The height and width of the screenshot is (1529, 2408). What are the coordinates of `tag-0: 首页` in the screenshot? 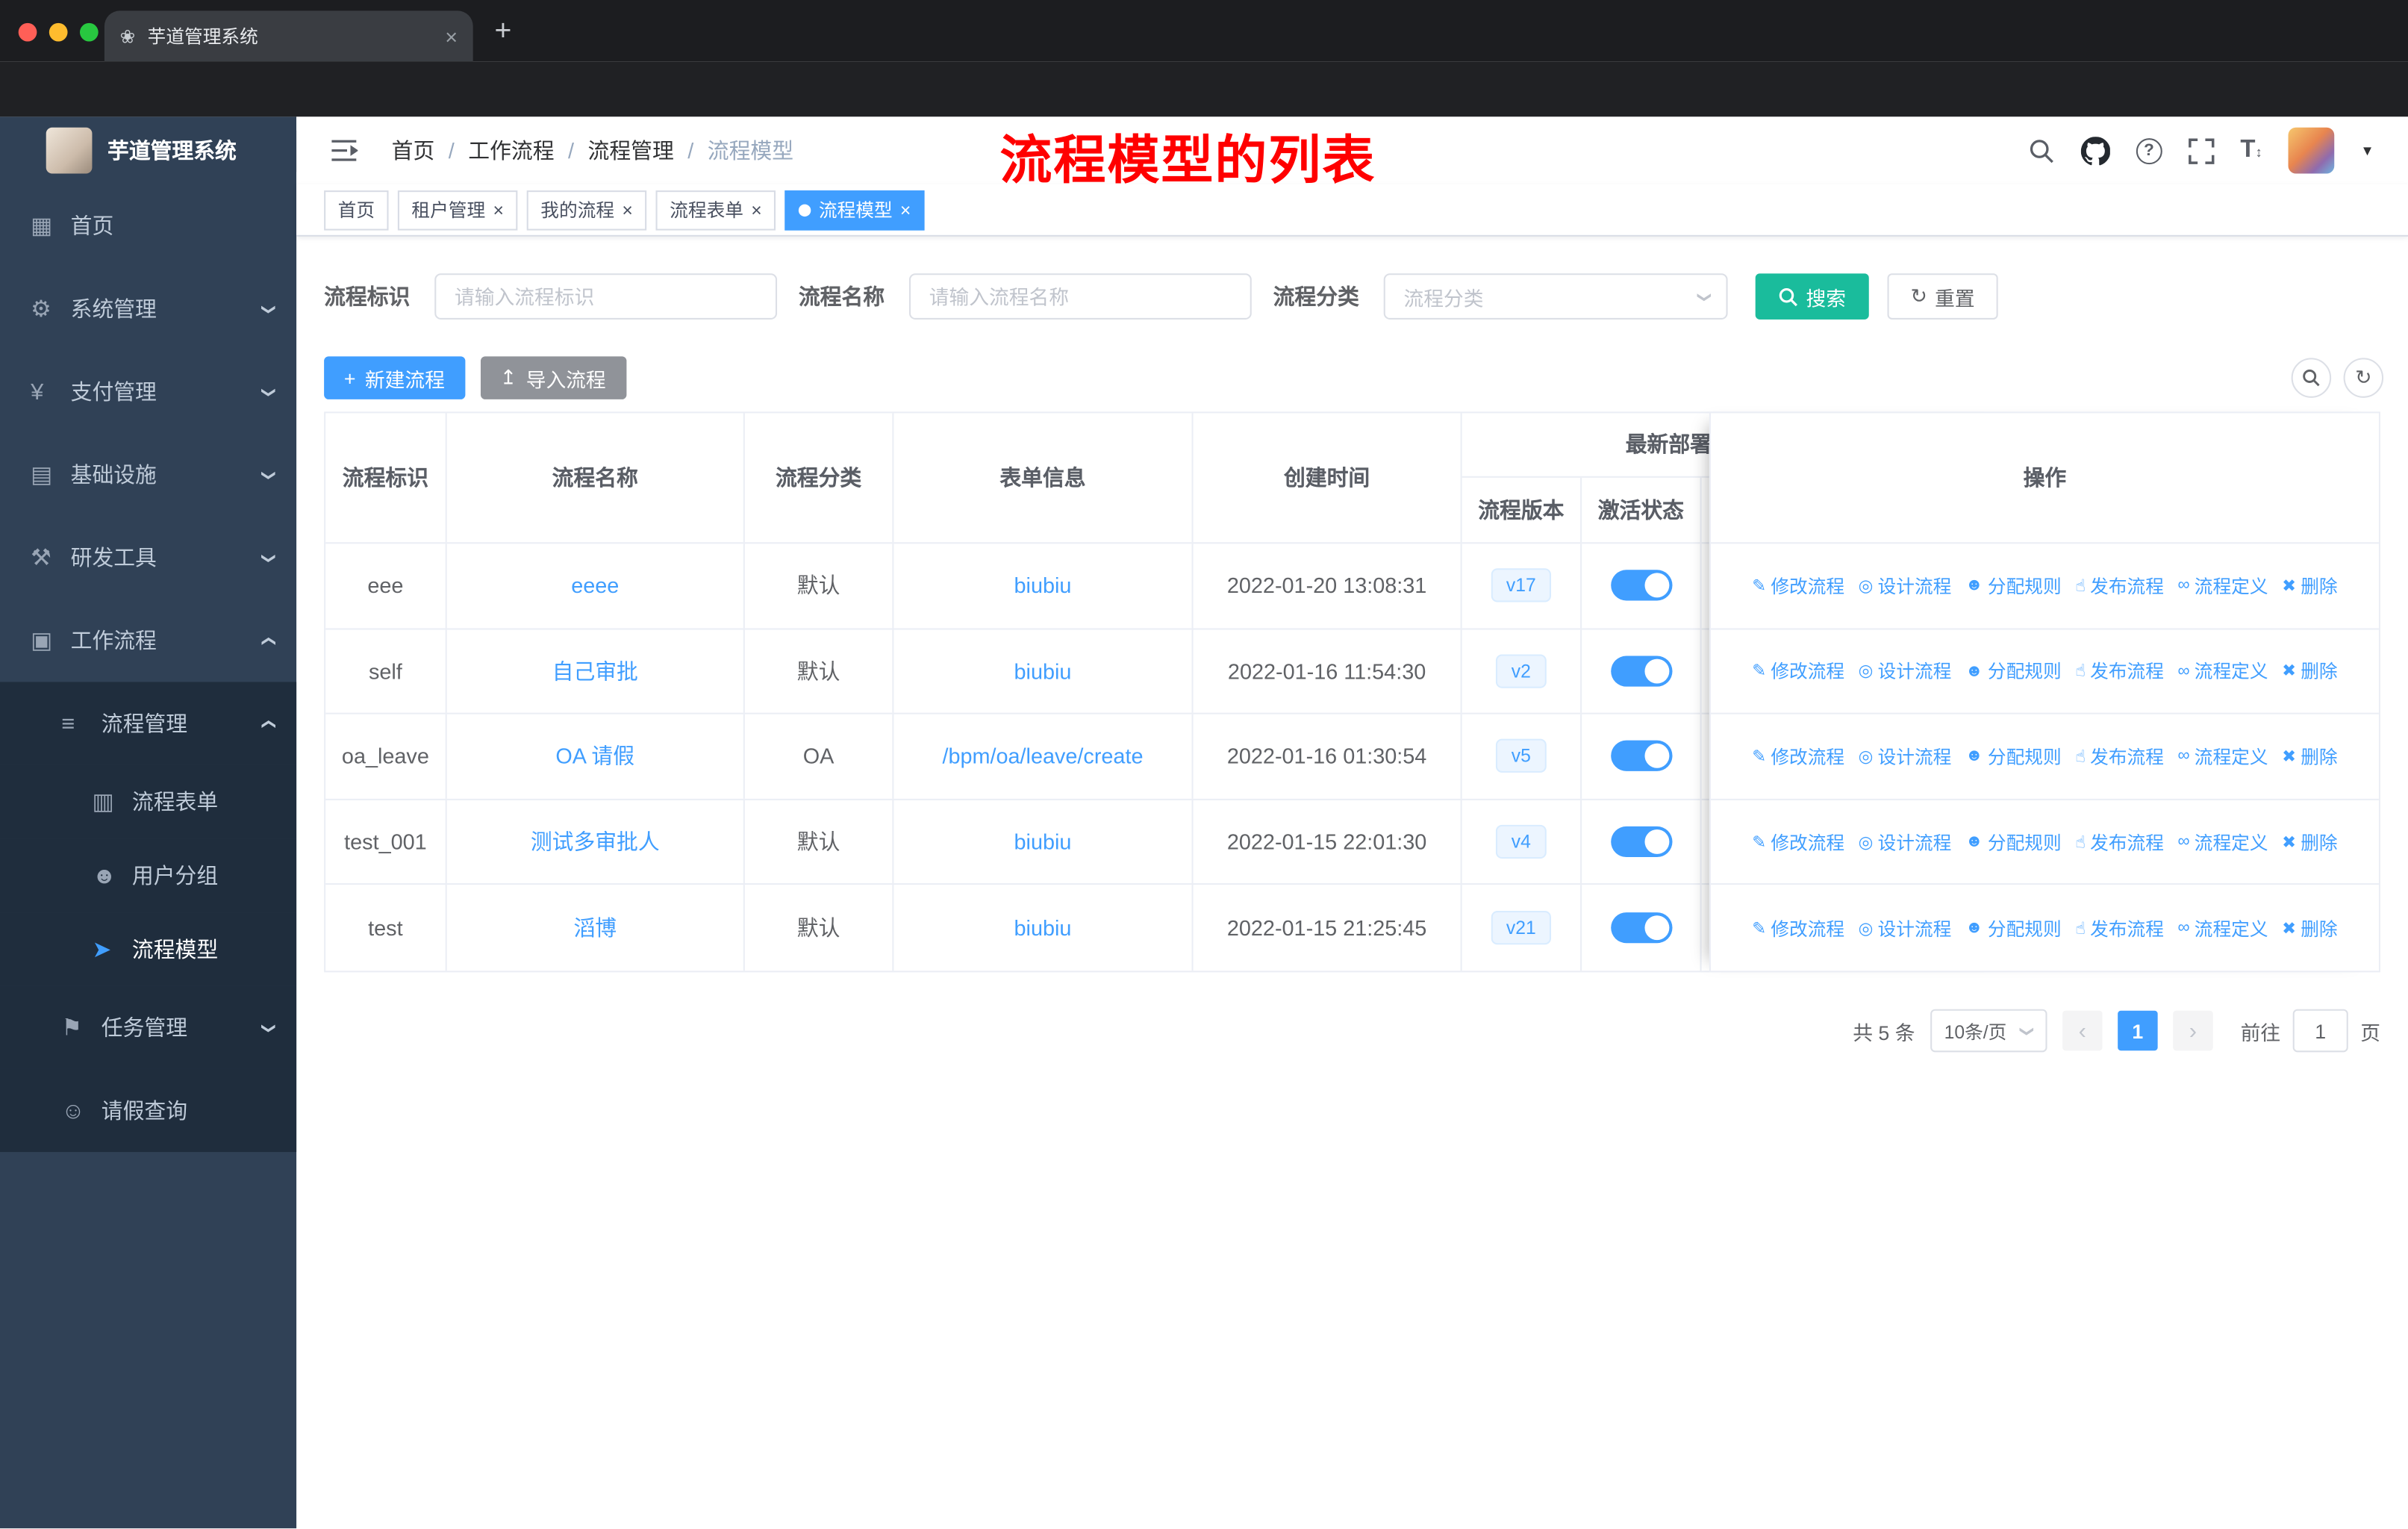 It's located at (356, 210).